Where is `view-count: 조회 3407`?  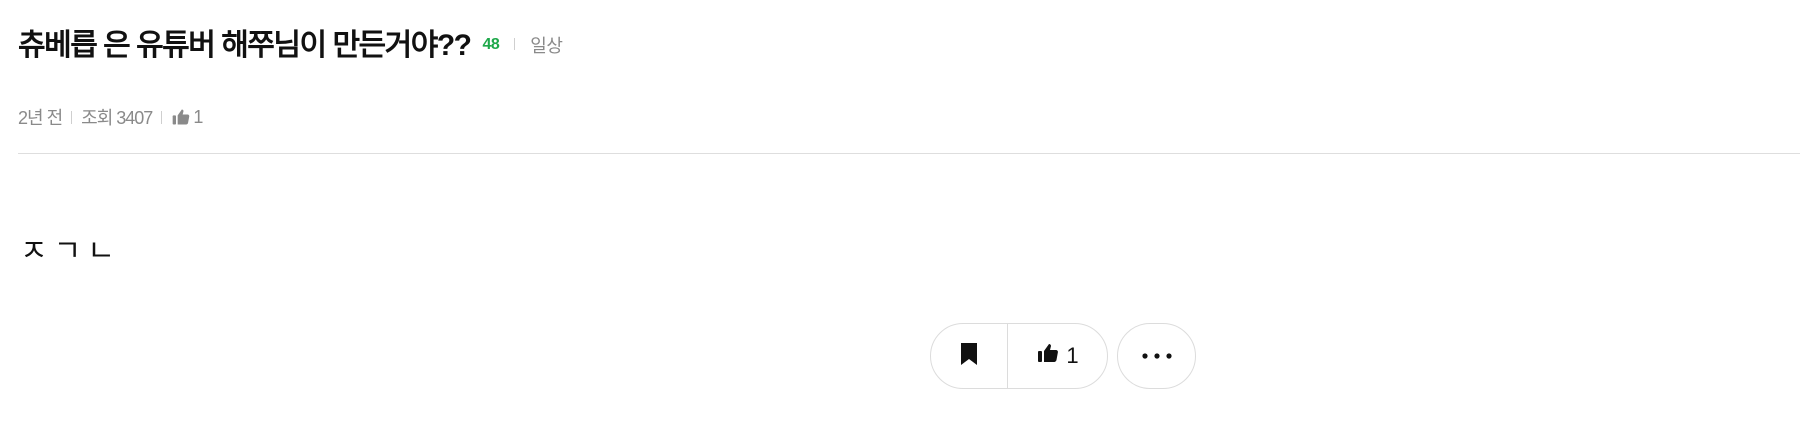
view-count: 조회 3407 is located at coordinates (117, 118).